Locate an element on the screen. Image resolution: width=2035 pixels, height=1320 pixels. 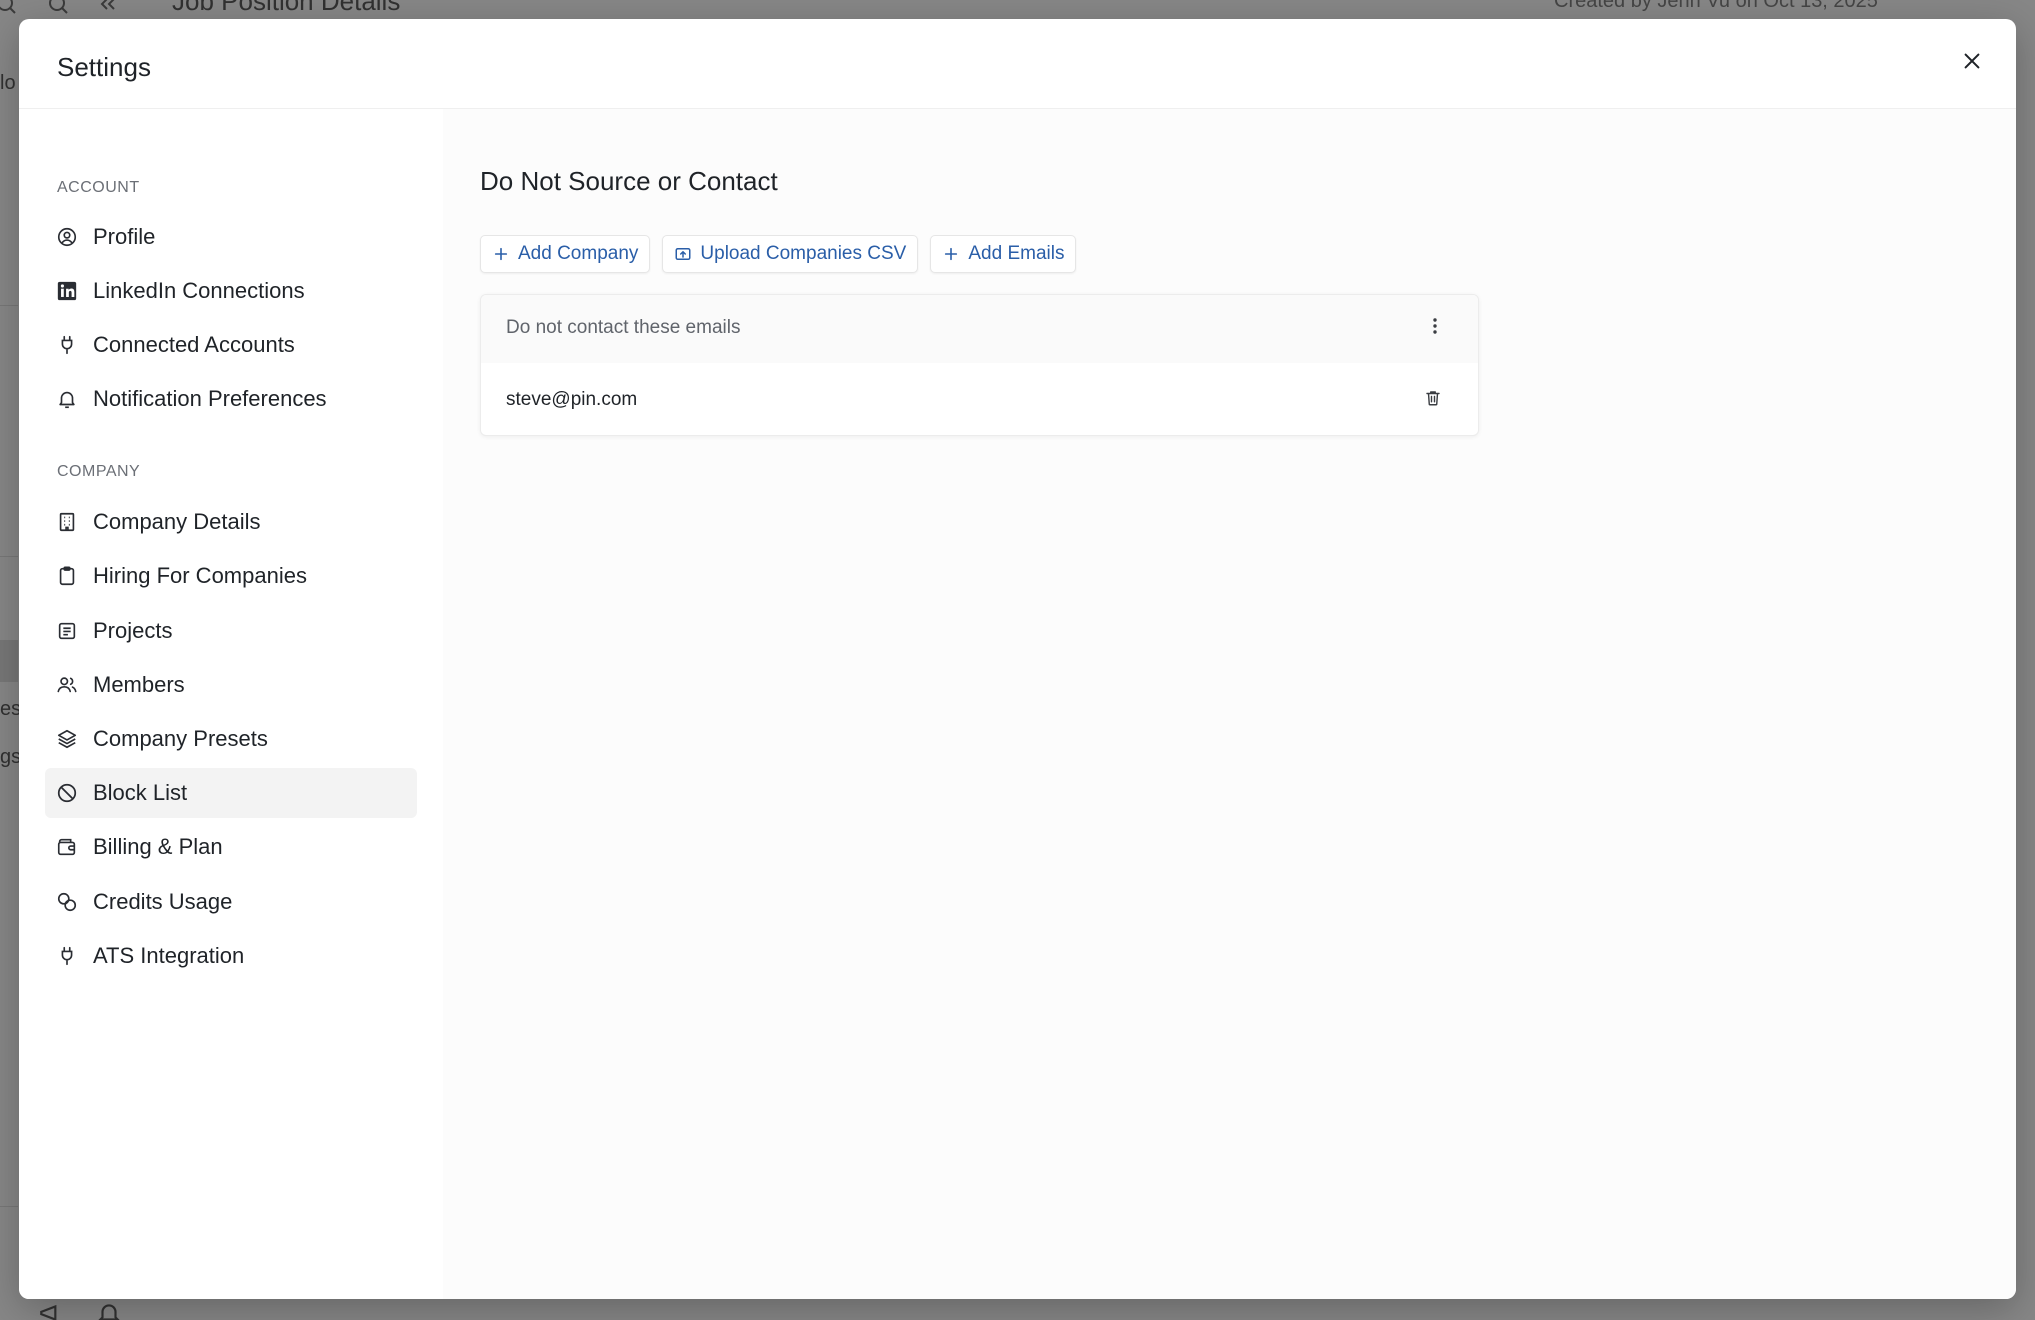
sidebar-item-label: Hiring For Companies is located at coordinates (200, 575).